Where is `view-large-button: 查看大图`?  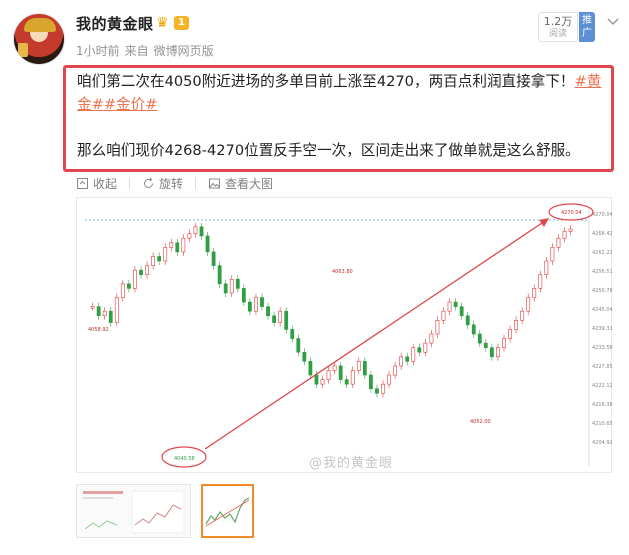 view-large-button: 查看大图 is located at coordinates (240, 183).